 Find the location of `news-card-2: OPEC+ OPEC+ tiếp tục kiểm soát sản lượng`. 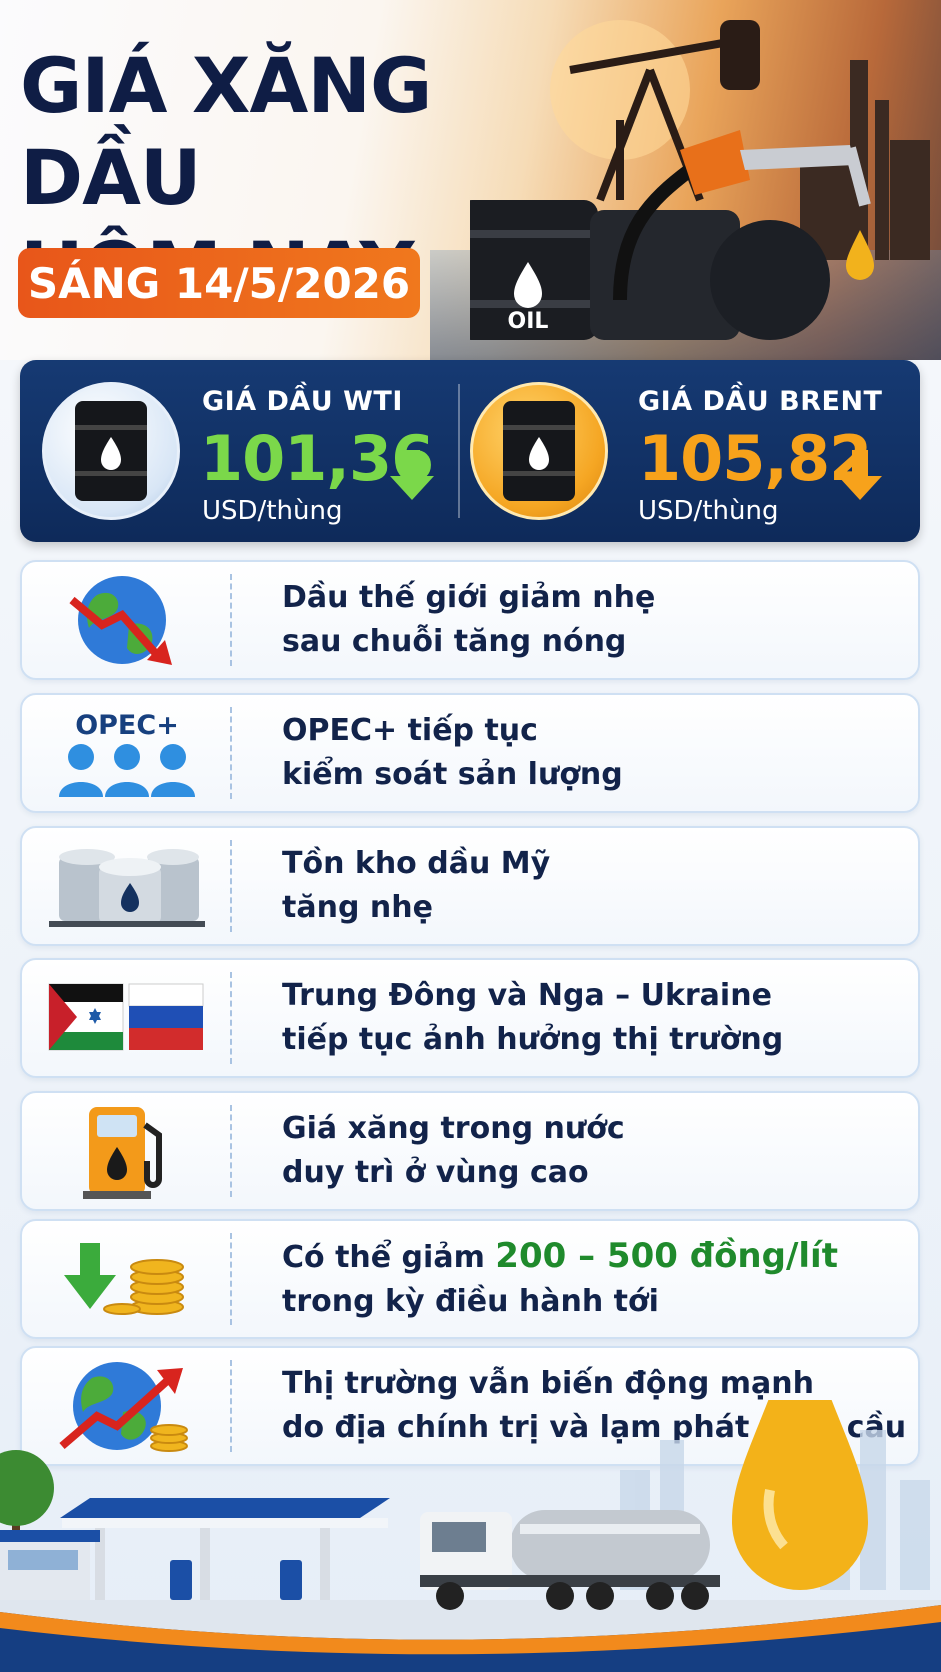

news-card-2: OPEC+ OPEC+ tiếp tục kiểm soát sản lượng is located at coordinates (470, 753).